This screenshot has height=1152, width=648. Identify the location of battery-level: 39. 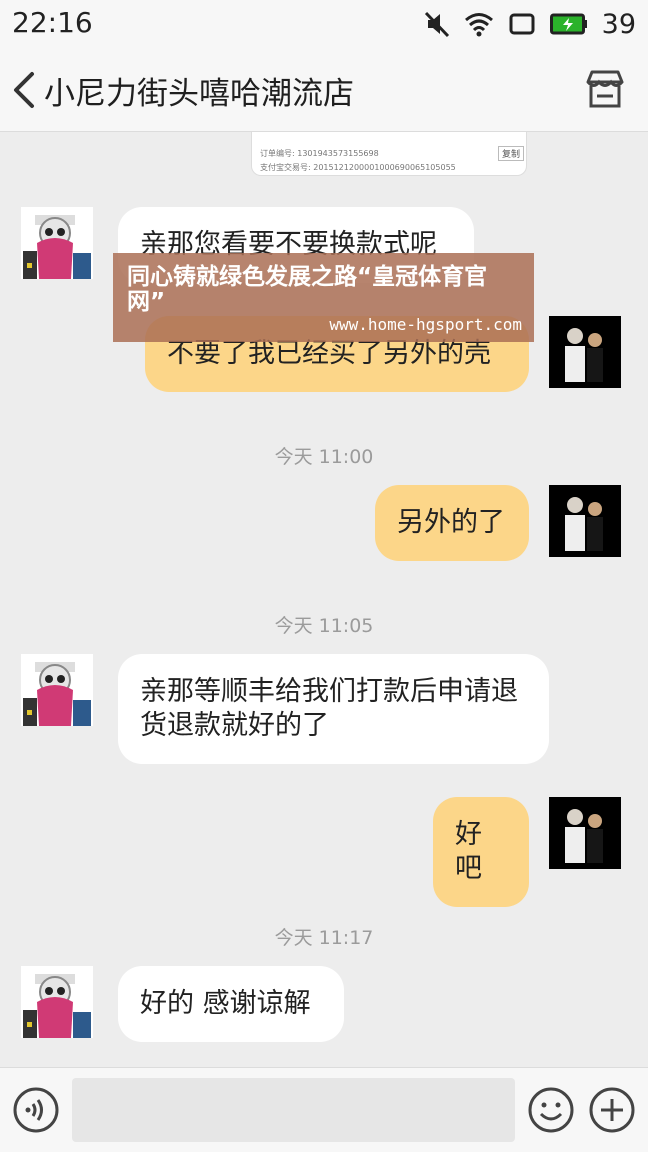
(618, 24).